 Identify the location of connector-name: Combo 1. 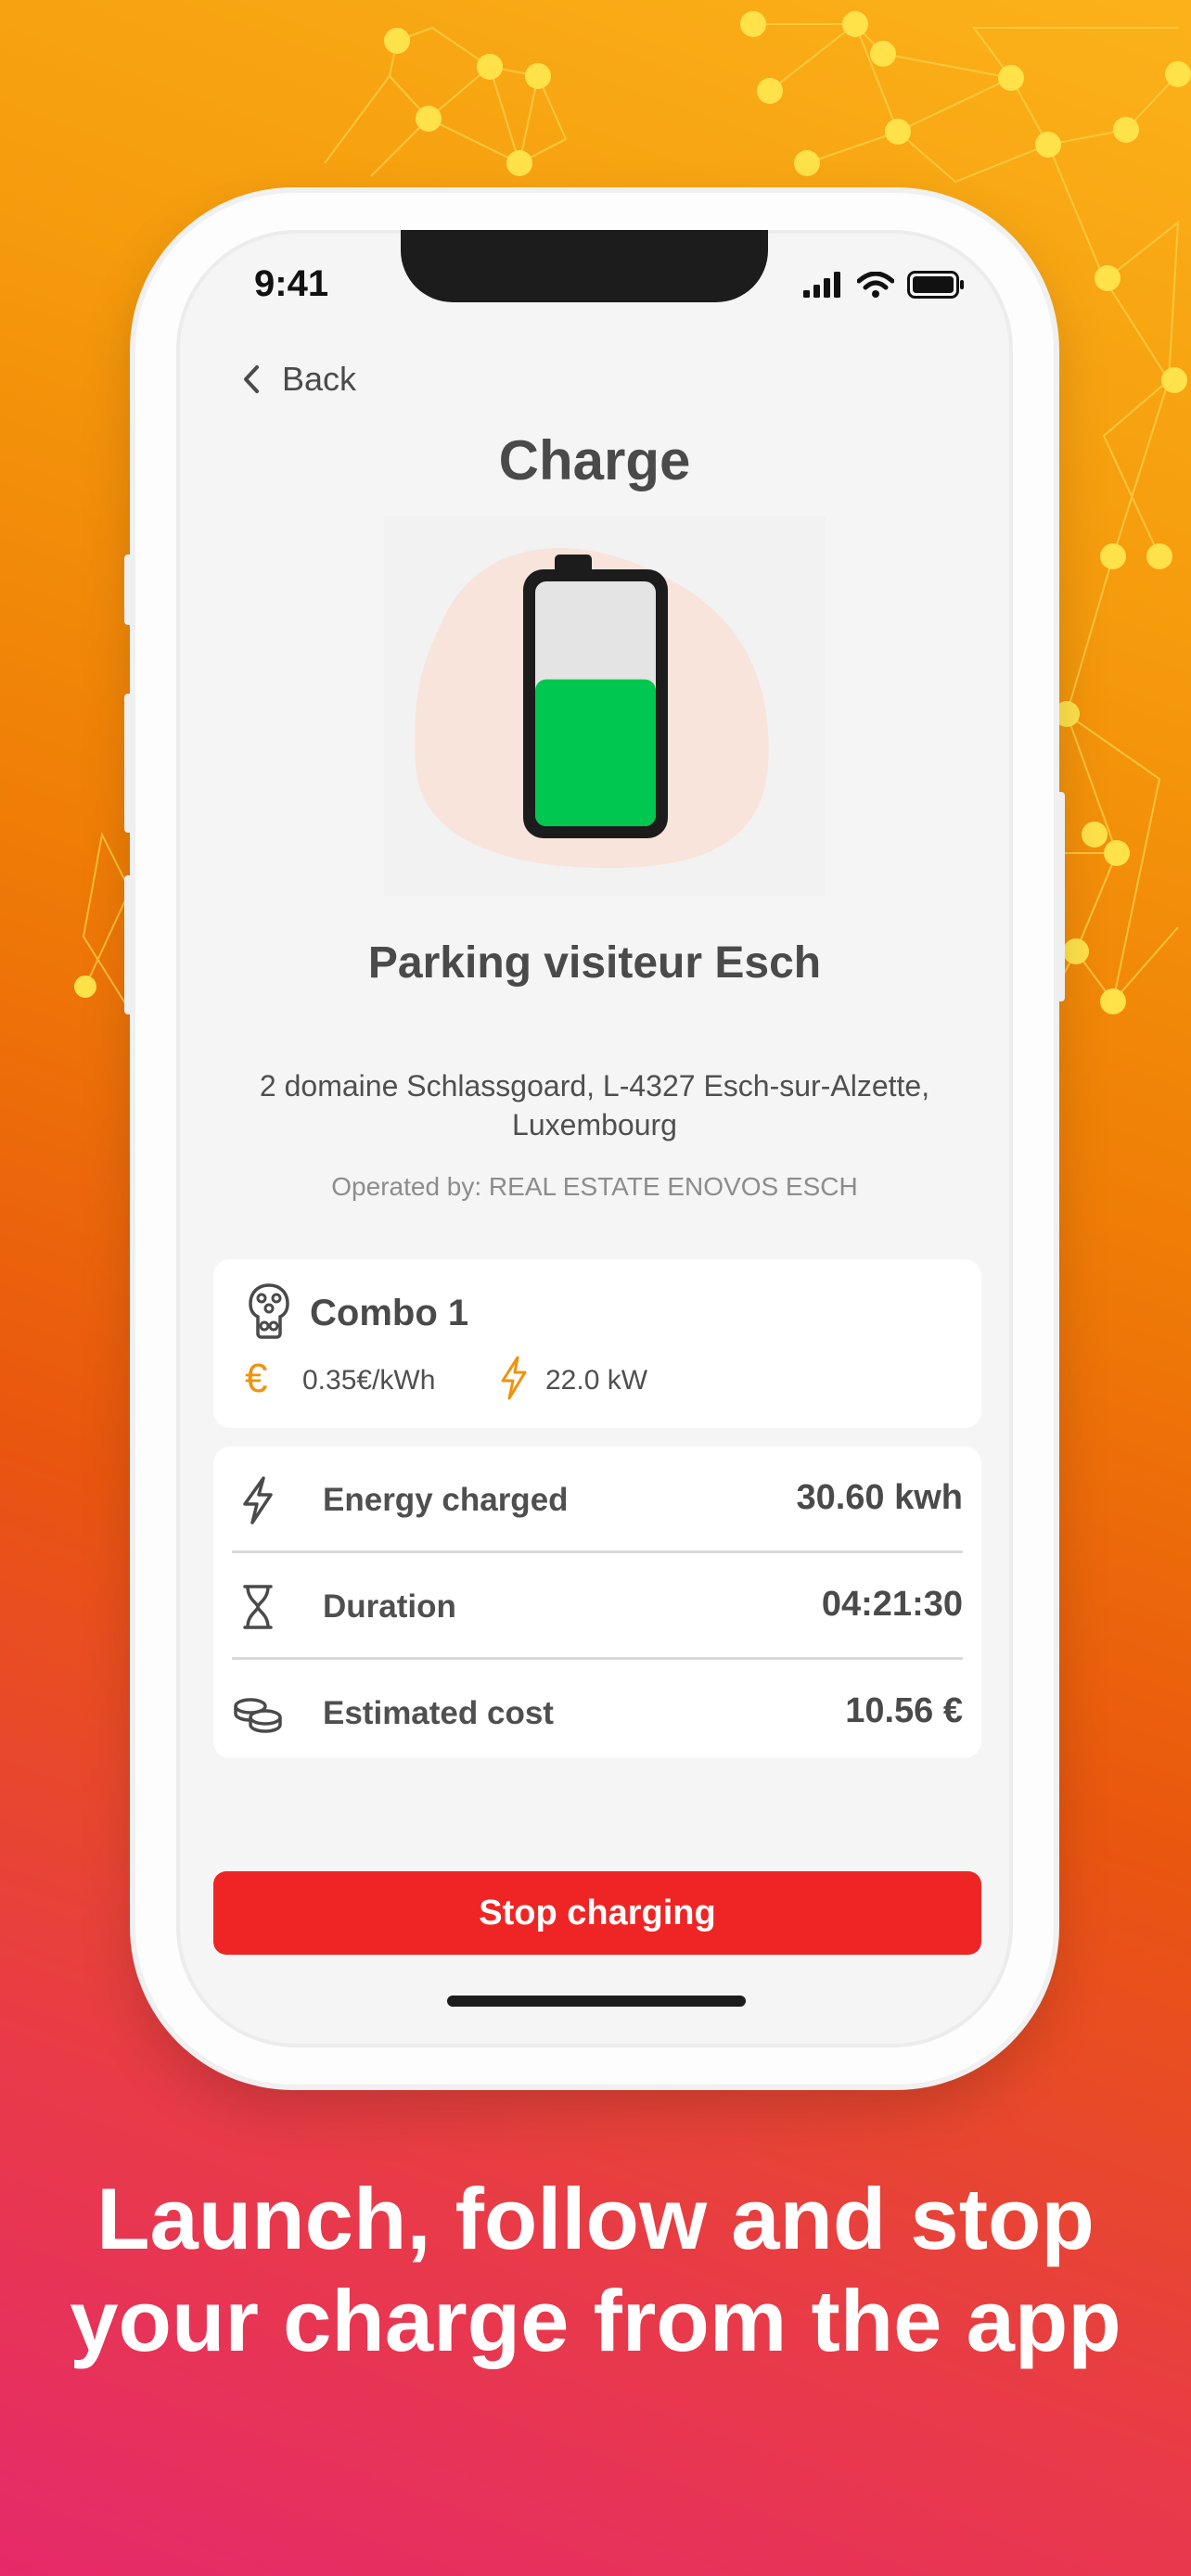
(389, 1313).